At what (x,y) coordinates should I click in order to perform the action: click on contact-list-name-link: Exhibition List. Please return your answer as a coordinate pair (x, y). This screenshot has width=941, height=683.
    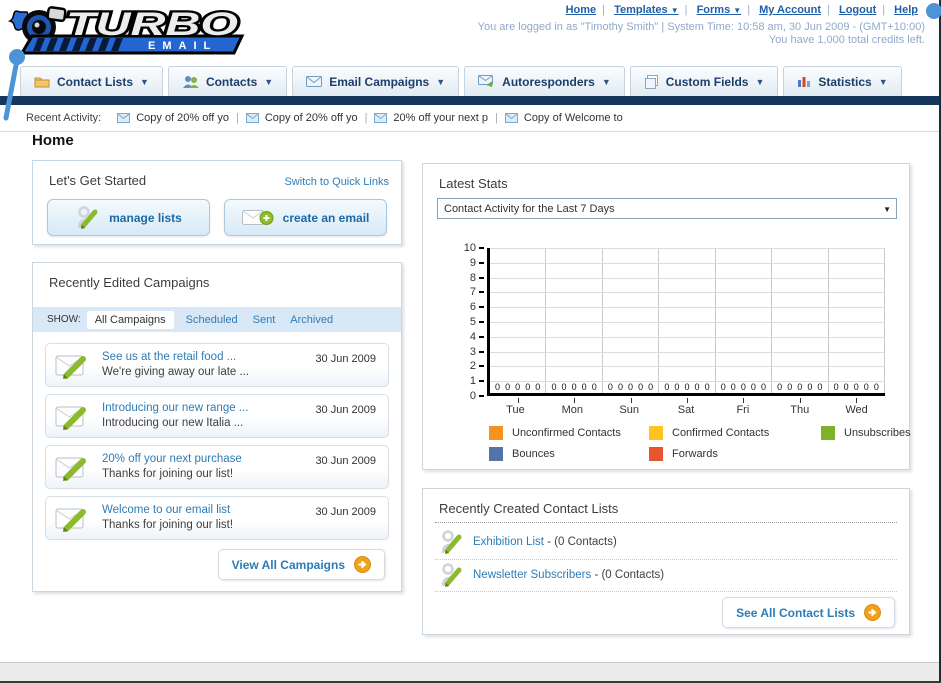
    Looking at the image, I should click on (508, 542).